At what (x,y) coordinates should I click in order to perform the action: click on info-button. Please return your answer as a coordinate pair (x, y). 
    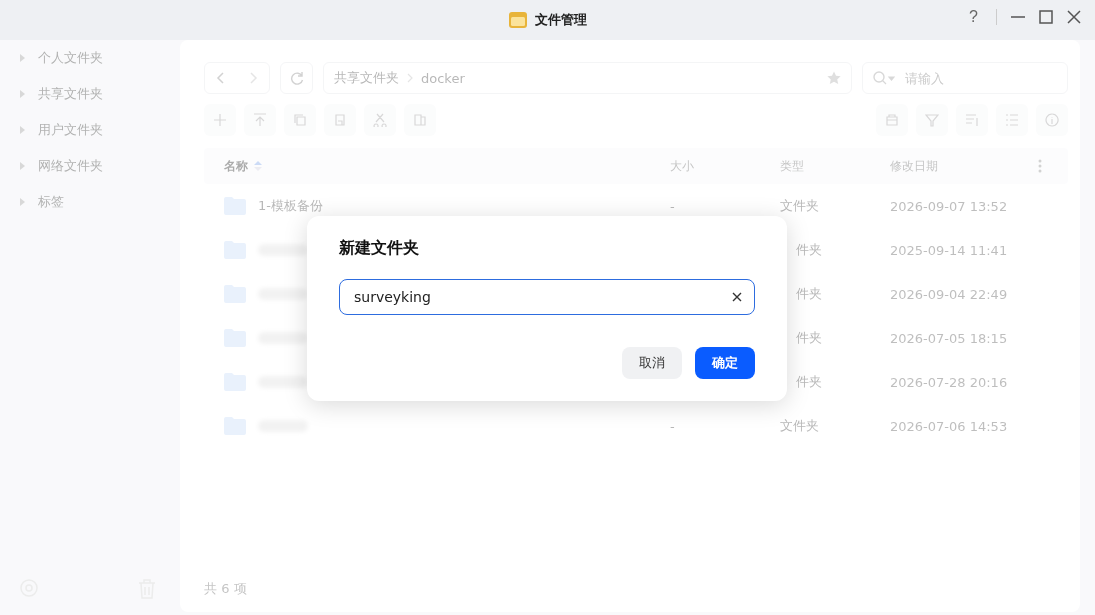
    Looking at the image, I should click on (1052, 120).